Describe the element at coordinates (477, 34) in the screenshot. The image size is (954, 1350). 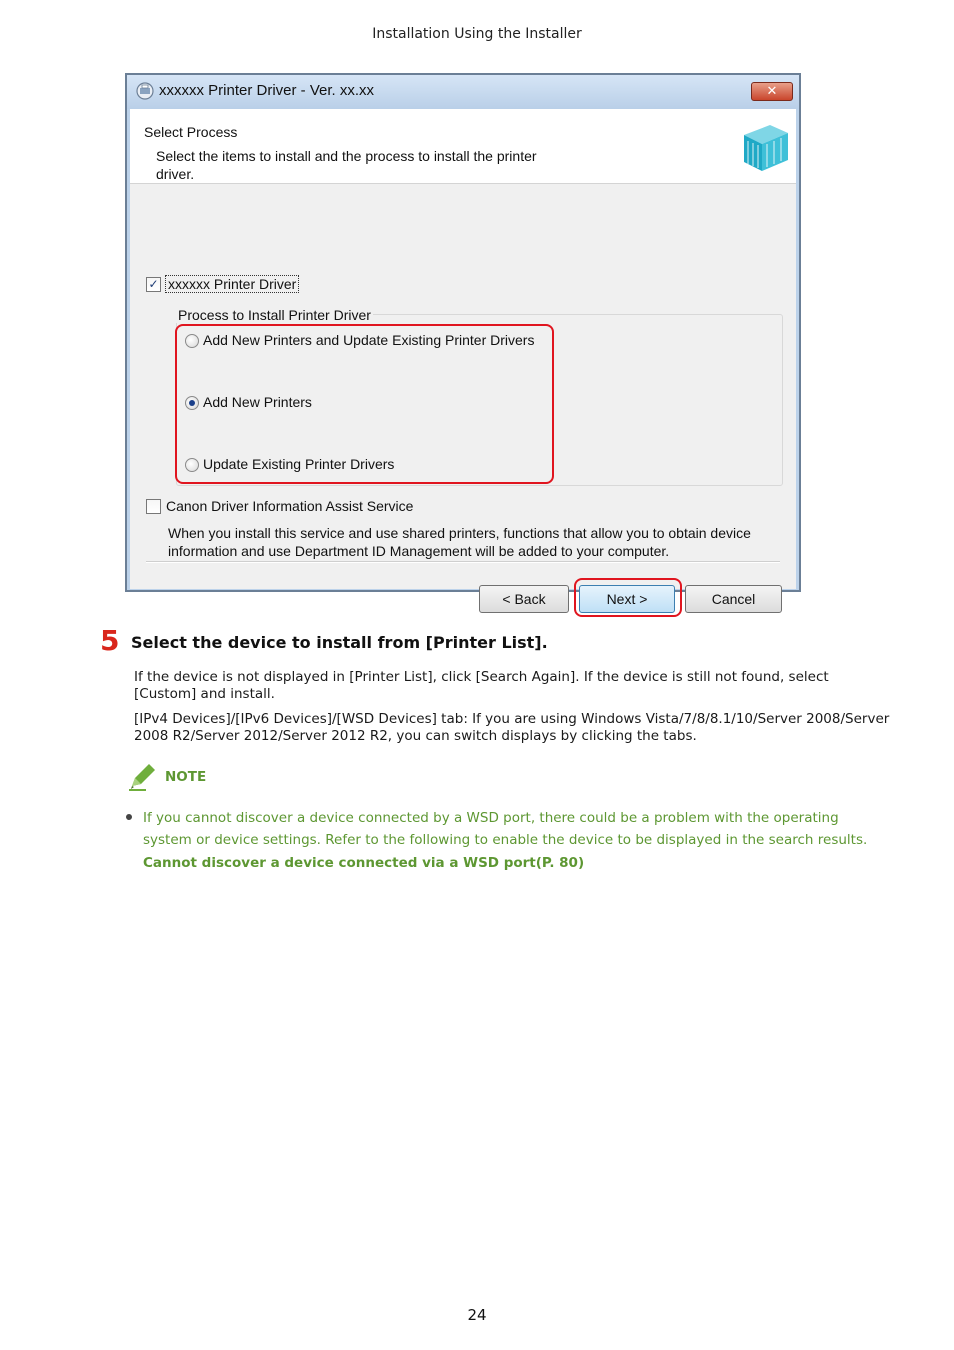
I see `running-header: Installation Using the Installer` at that location.